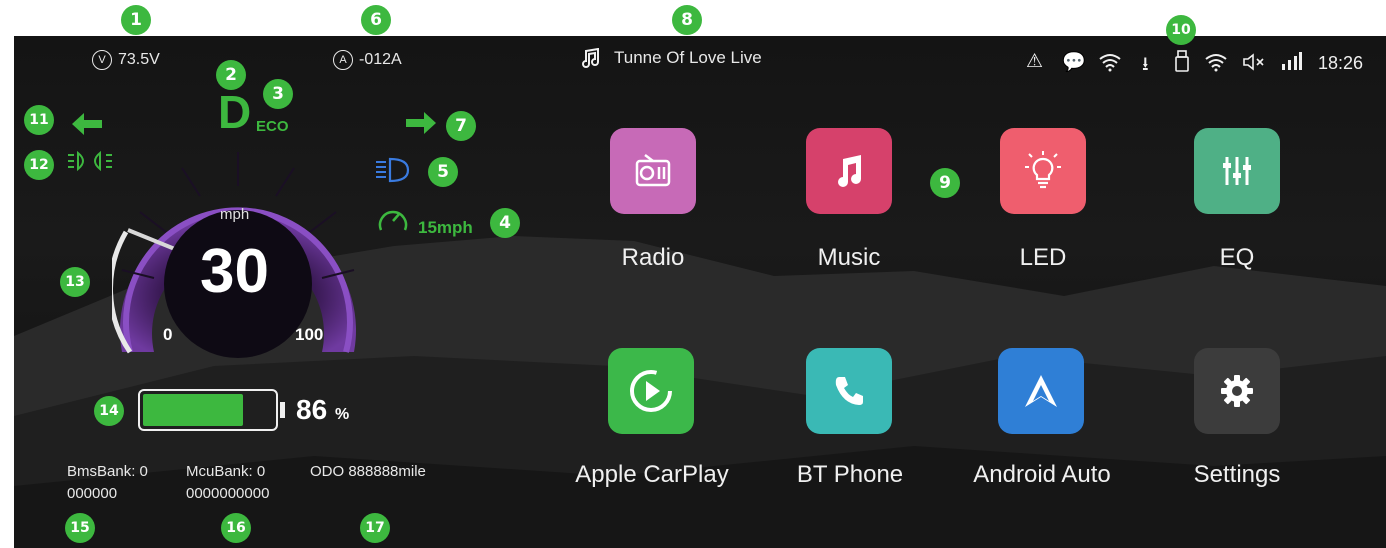  Describe the element at coordinates (850, 475) in the screenshot. I see `bt-phone-app-label: BT Phone` at that location.